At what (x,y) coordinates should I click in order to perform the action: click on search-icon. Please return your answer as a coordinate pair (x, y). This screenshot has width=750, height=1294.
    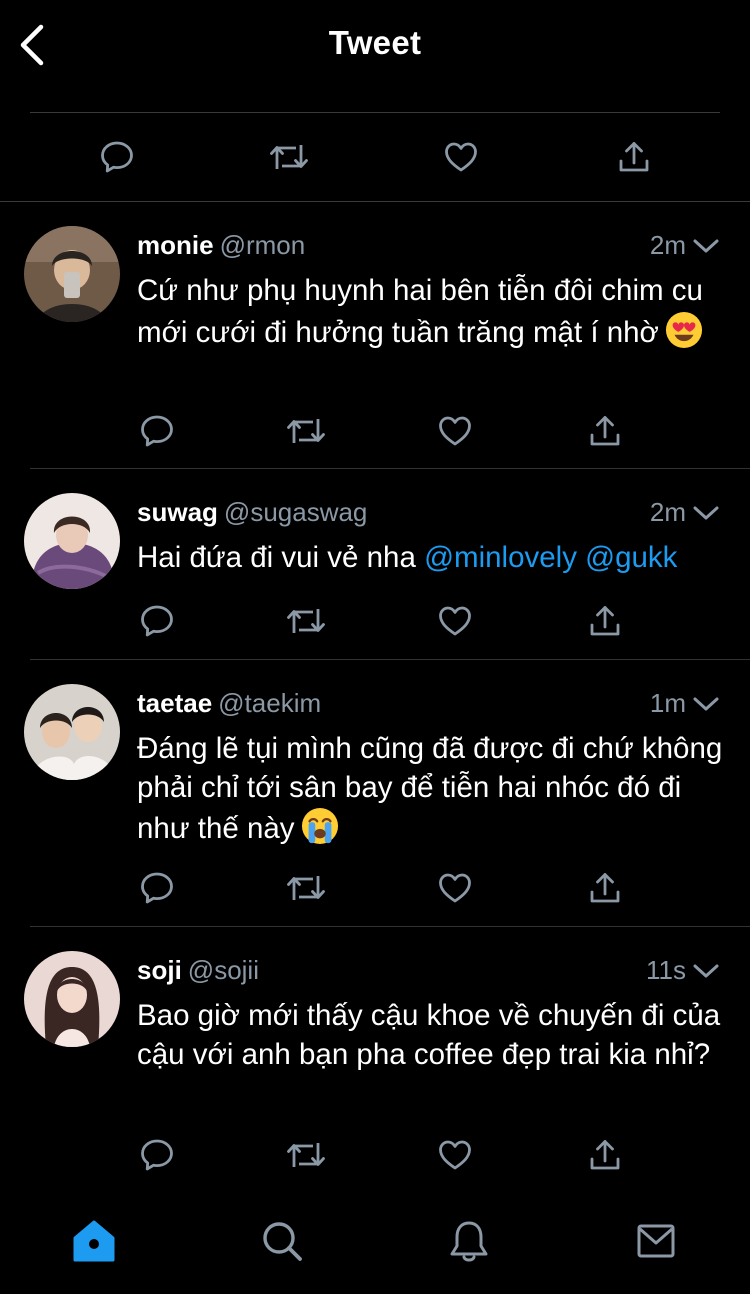
    Looking at the image, I should click on (282, 1241).